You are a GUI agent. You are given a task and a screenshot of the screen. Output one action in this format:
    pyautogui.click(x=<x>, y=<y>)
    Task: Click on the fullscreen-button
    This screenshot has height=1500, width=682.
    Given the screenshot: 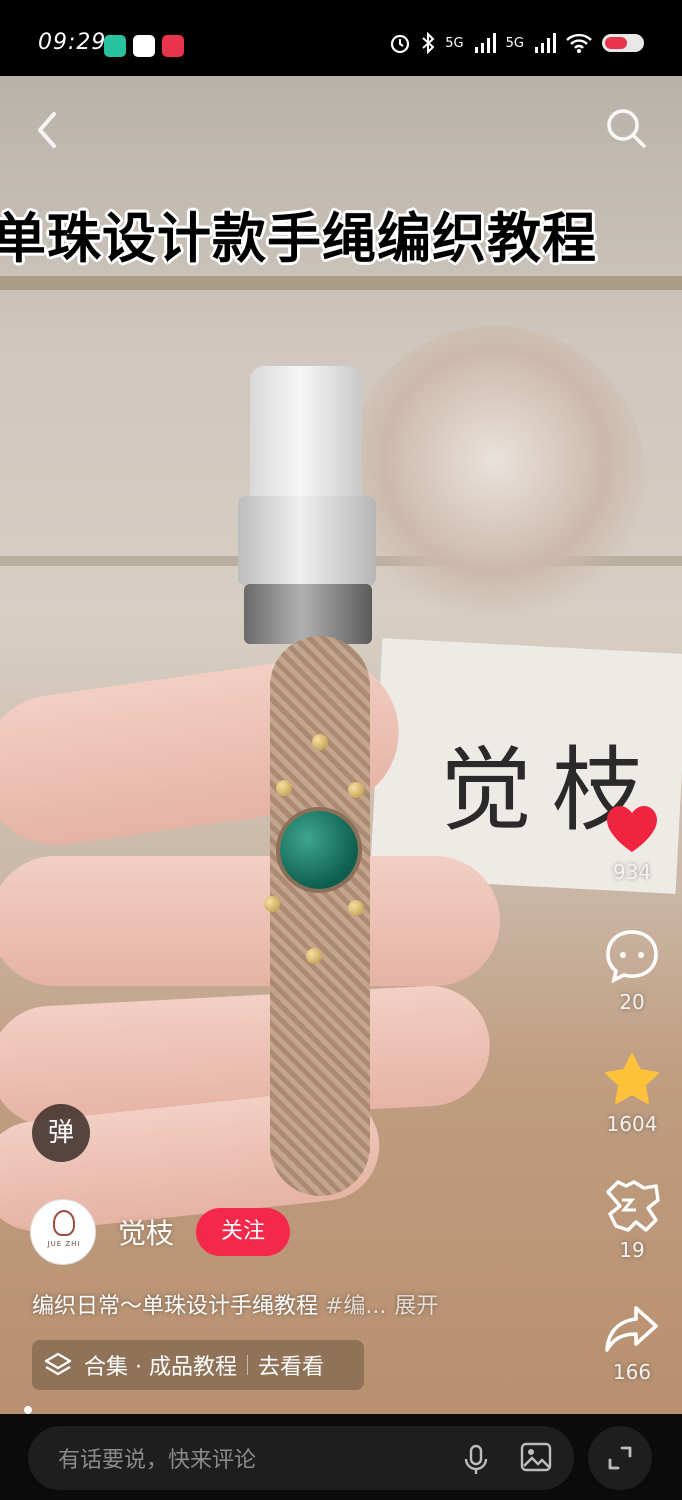 What is the action you would take?
    pyautogui.click(x=620, y=1458)
    